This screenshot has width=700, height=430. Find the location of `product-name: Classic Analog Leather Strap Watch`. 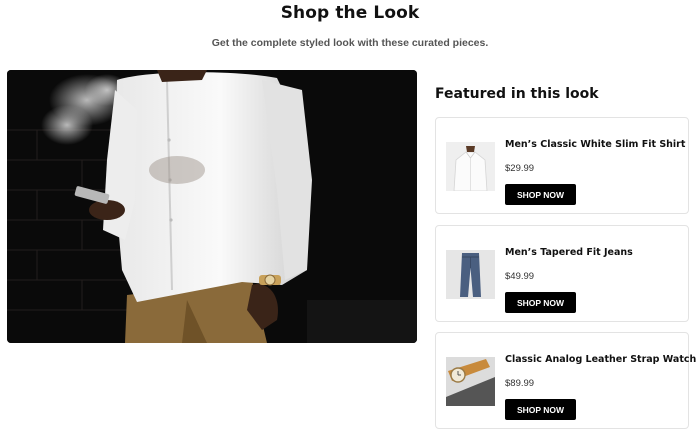

product-name: Classic Analog Leather Strap Watch is located at coordinates (600, 359).